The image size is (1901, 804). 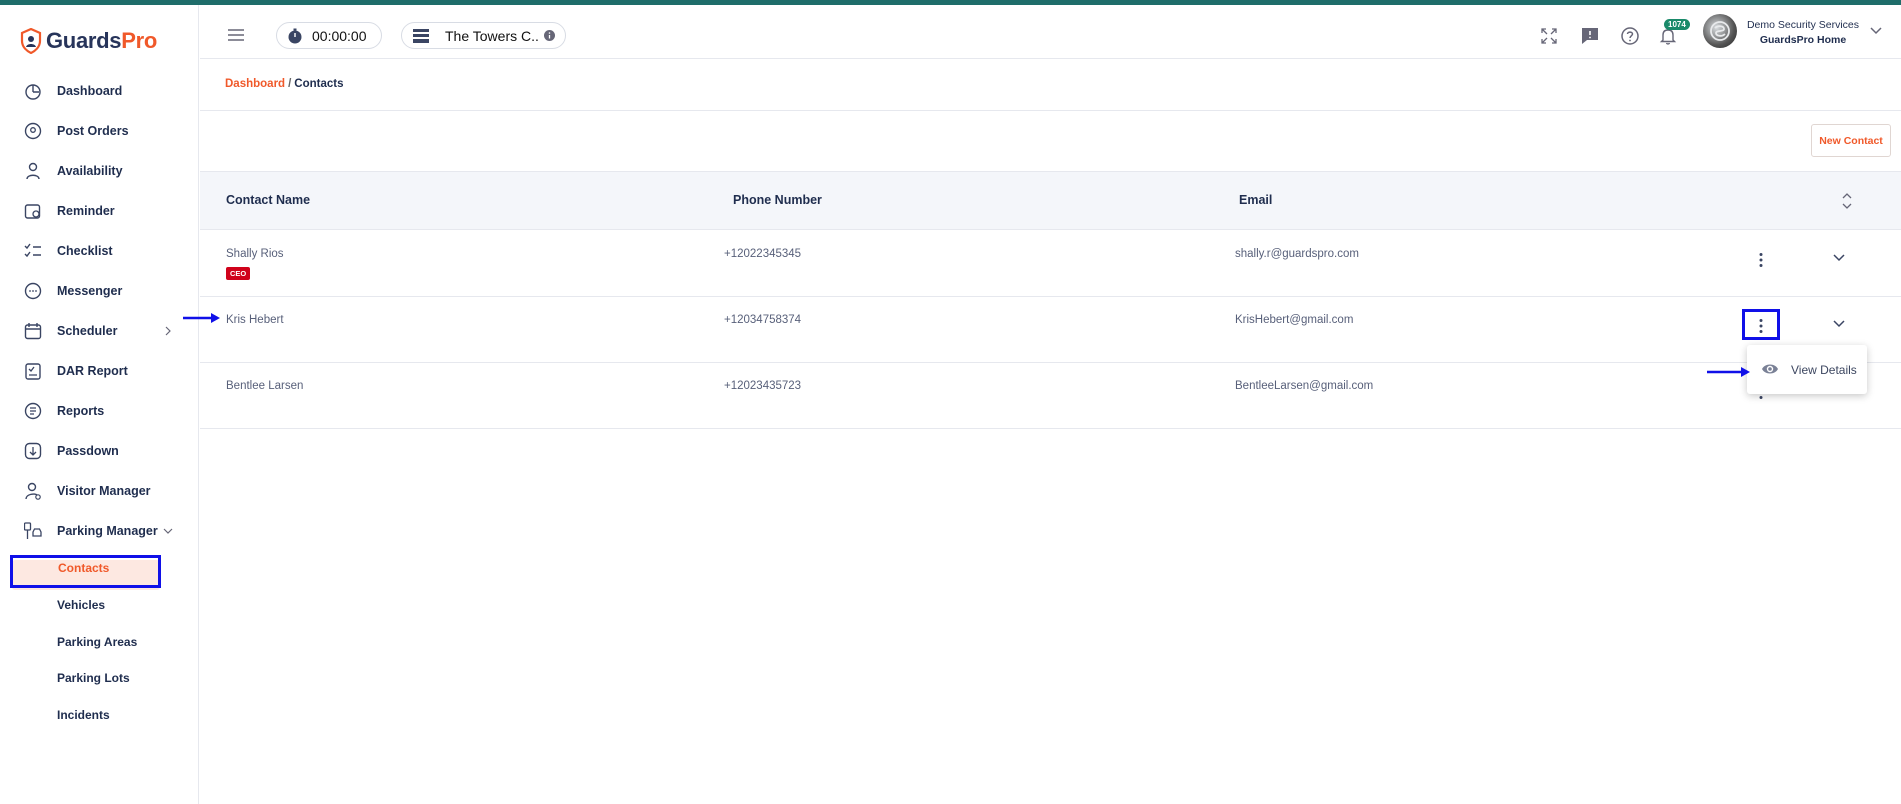 I want to click on user-info: Demo Security Services GuardsPro Home, so click(x=1803, y=33).